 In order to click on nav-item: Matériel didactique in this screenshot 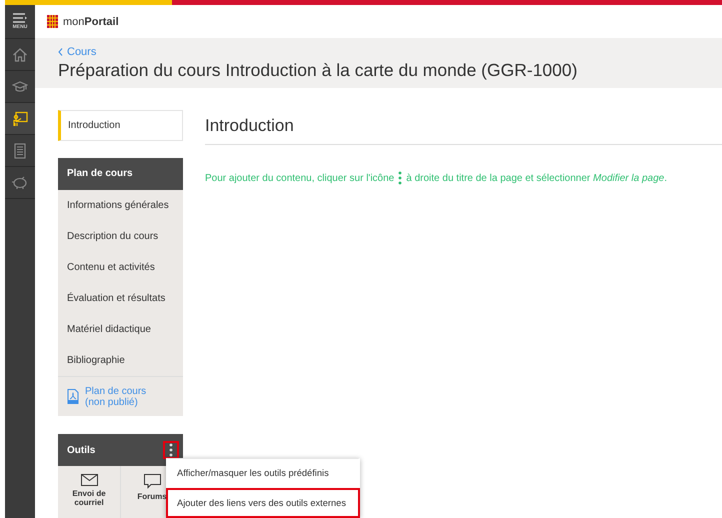, I will do `click(120, 329)`.